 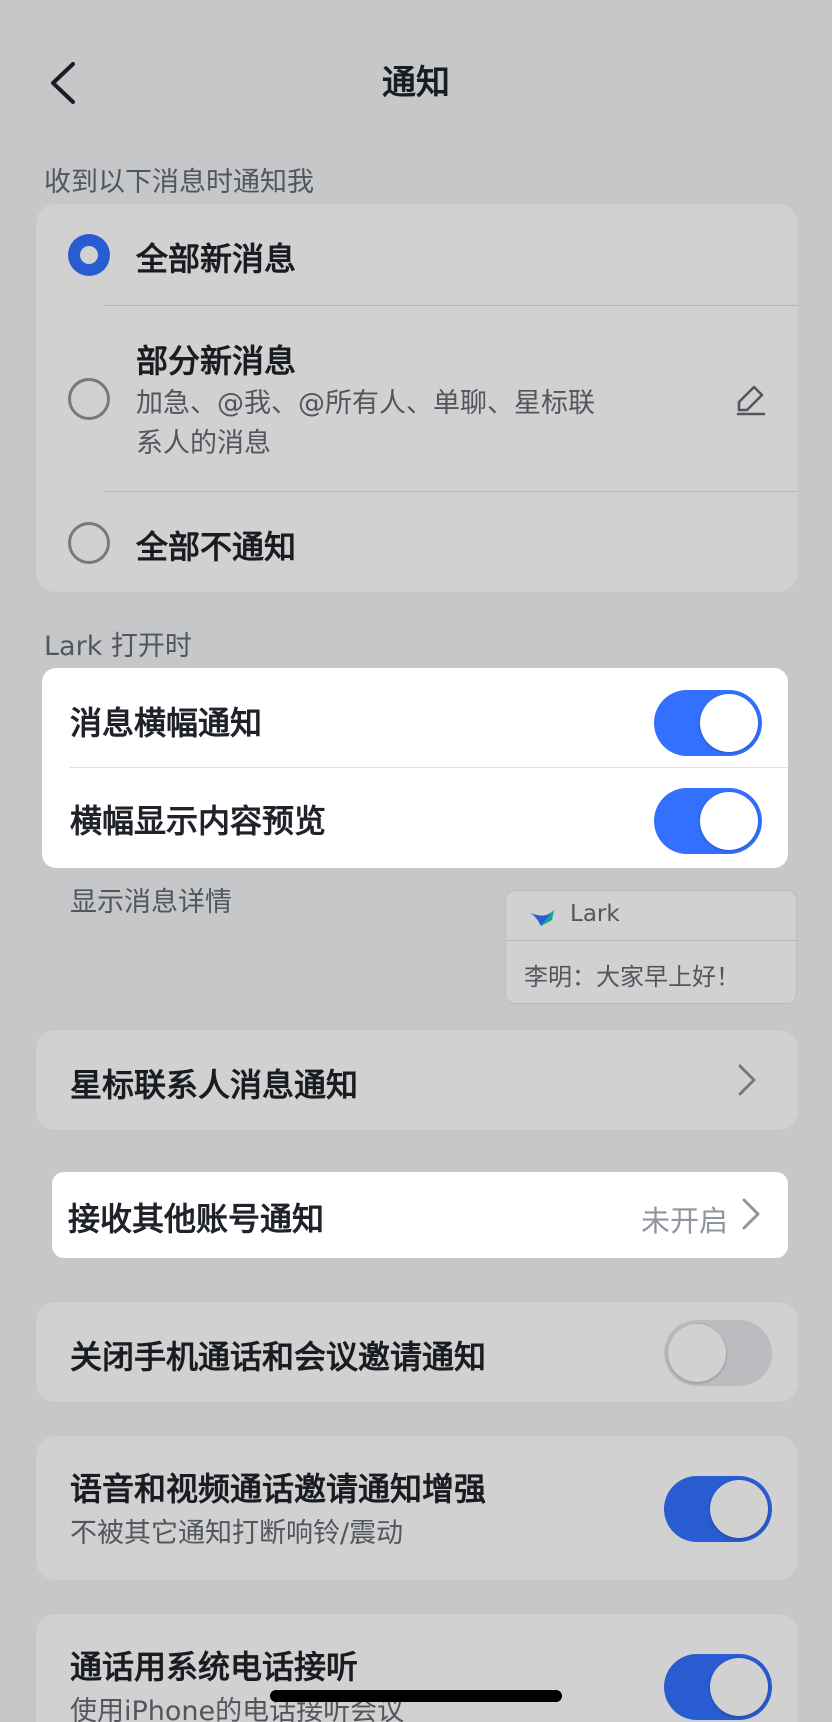 I want to click on edit-icon, so click(x=751, y=399).